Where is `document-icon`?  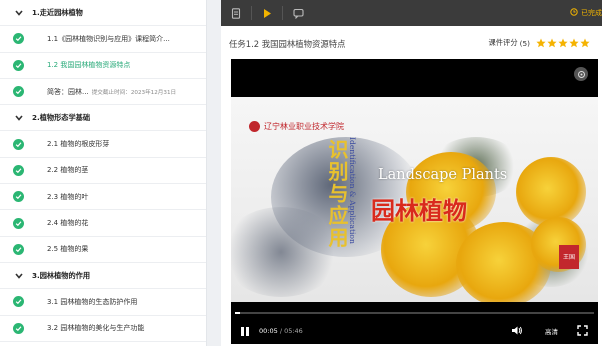
document-icon is located at coordinates (236, 13).